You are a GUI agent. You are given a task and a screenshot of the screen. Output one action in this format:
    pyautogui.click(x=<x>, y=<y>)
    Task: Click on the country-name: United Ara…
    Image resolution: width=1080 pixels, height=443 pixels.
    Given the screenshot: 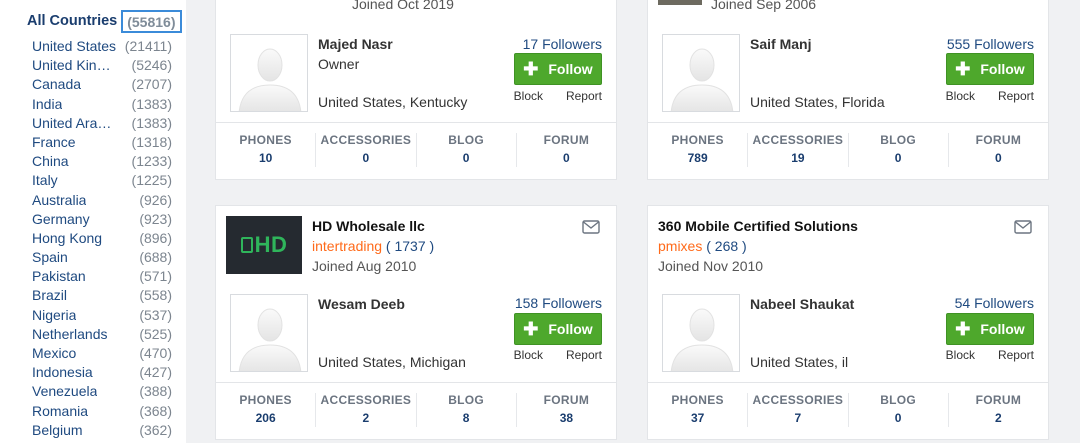 What is the action you would take?
    pyautogui.click(x=71, y=123)
    